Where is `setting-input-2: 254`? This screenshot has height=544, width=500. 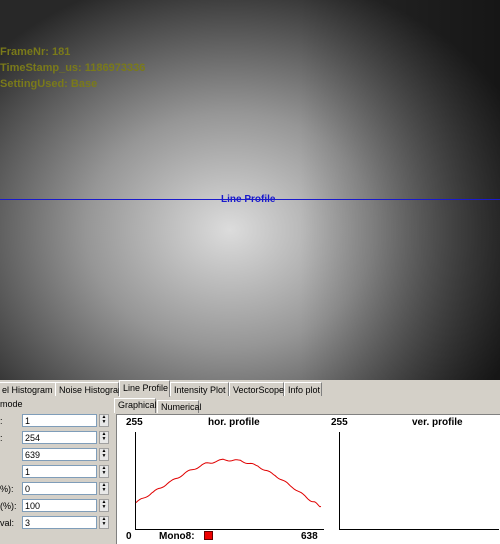 setting-input-2: 254 is located at coordinates (59, 437).